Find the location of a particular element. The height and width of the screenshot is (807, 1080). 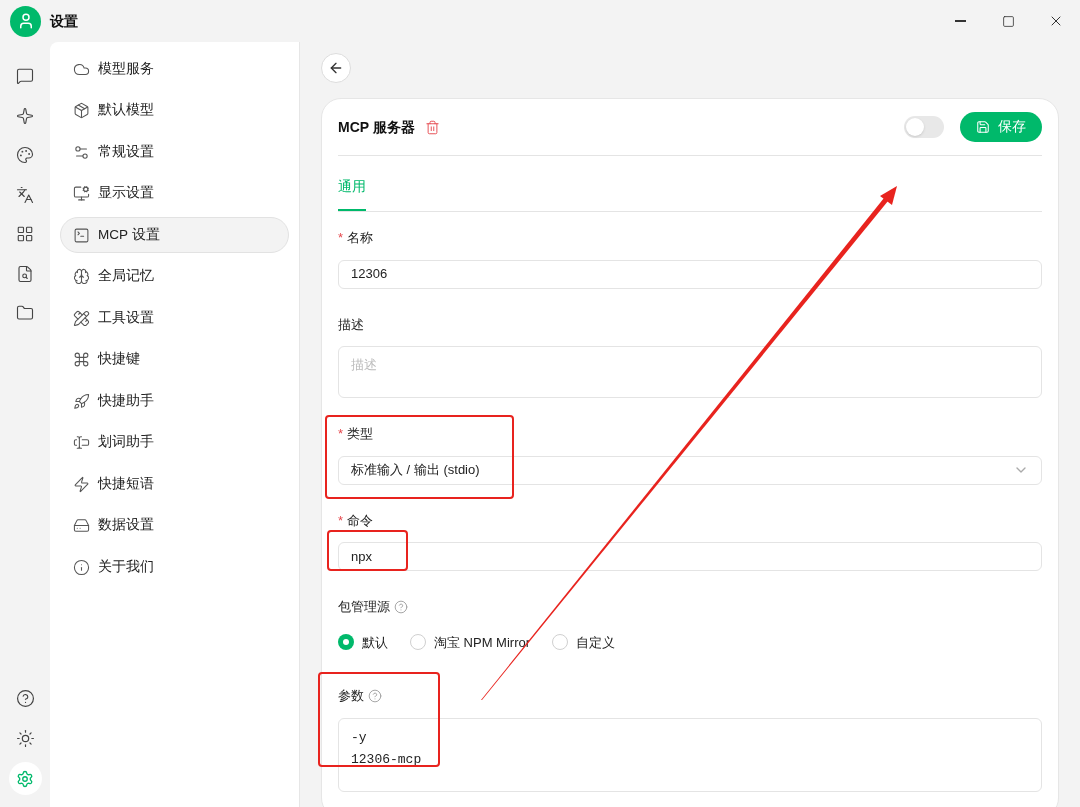

terminal-icon is located at coordinates (81, 235).